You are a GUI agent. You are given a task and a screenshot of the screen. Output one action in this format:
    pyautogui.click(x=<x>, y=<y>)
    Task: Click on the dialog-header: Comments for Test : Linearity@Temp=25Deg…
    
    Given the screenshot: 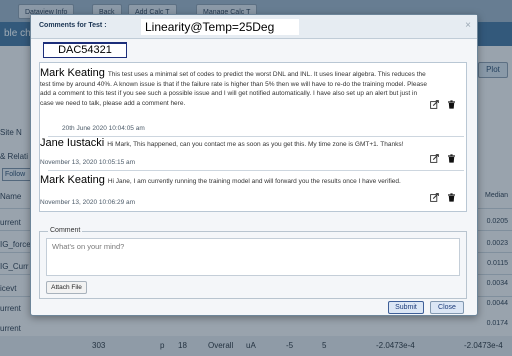 What is the action you would take?
    pyautogui.click(x=254, y=27)
    